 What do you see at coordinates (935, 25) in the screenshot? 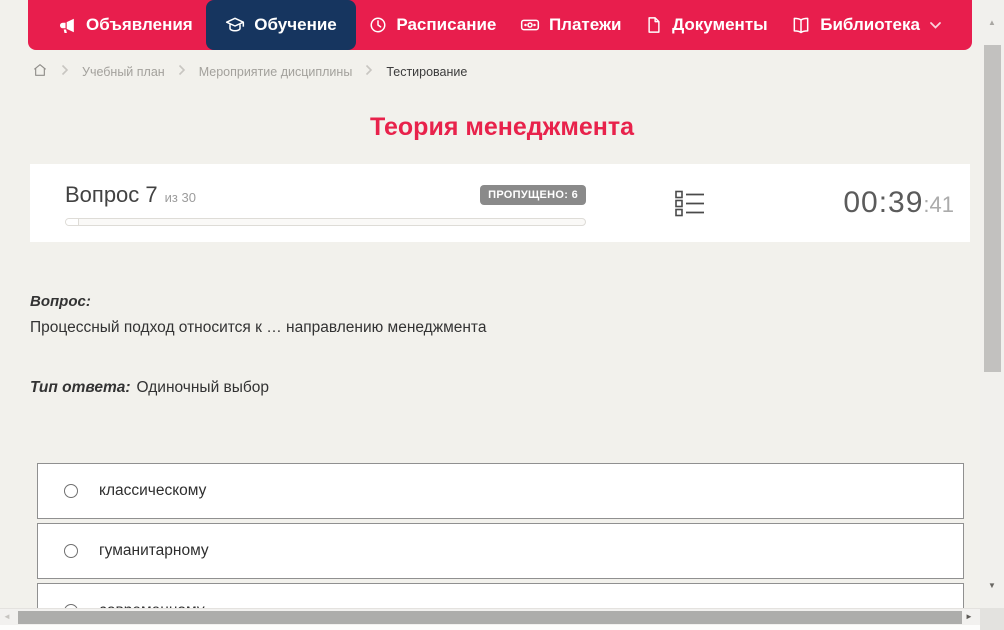
I see `chevron-down-icon` at bounding box center [935, 25].